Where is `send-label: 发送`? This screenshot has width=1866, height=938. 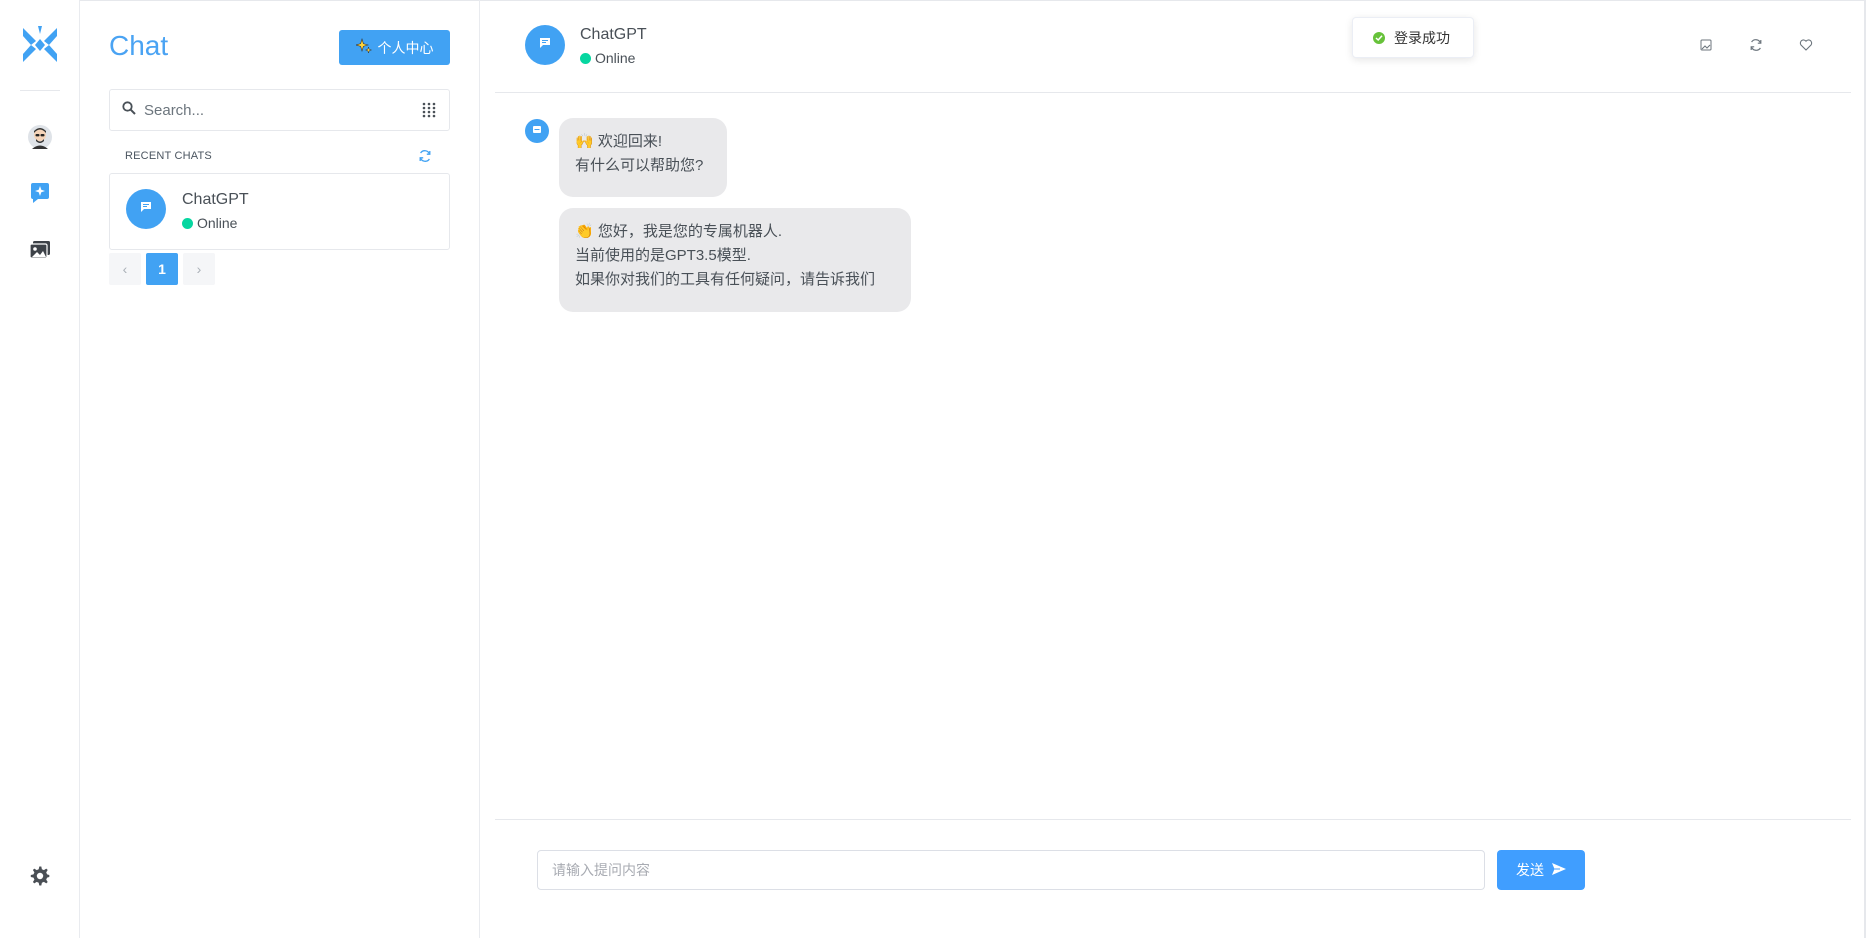
send-label: 发送 is located at coordinates (1530, 870).